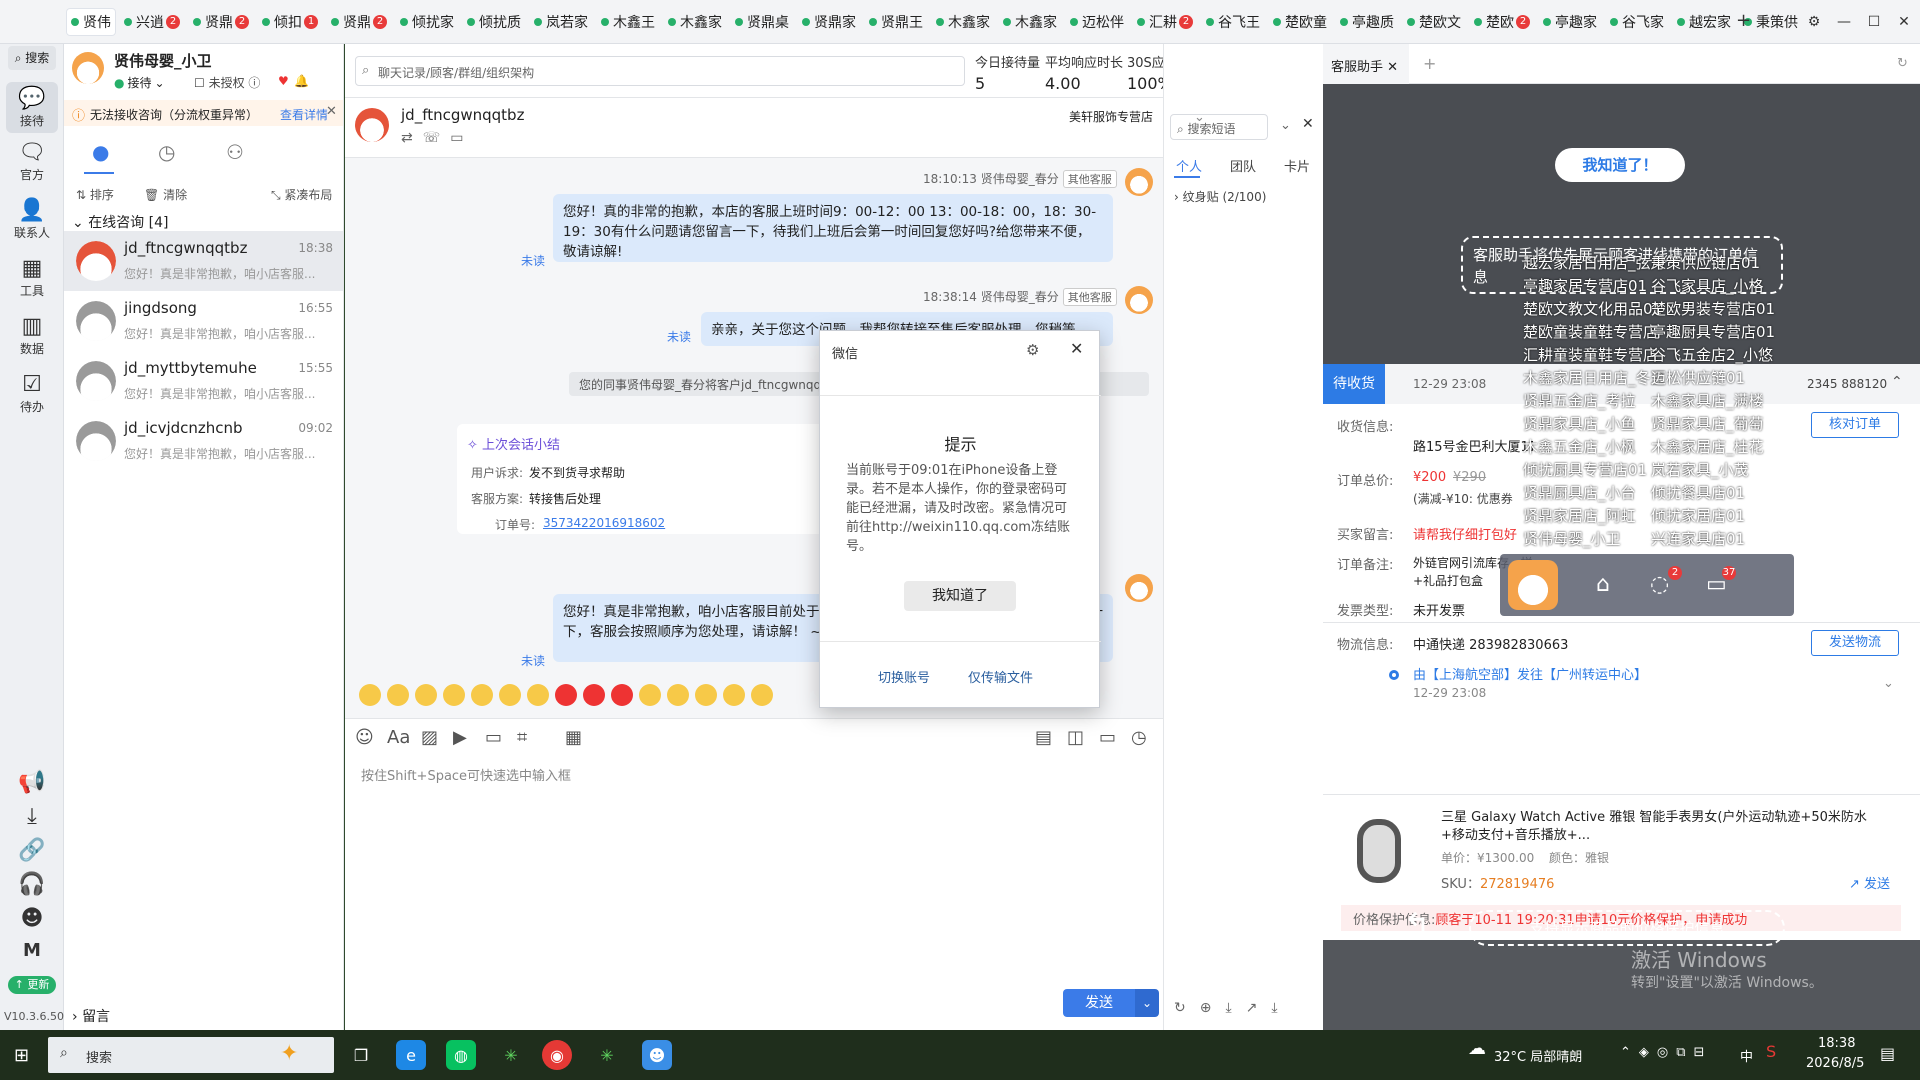  I want to click on tab-personal: 个人, so click(1189, 165).